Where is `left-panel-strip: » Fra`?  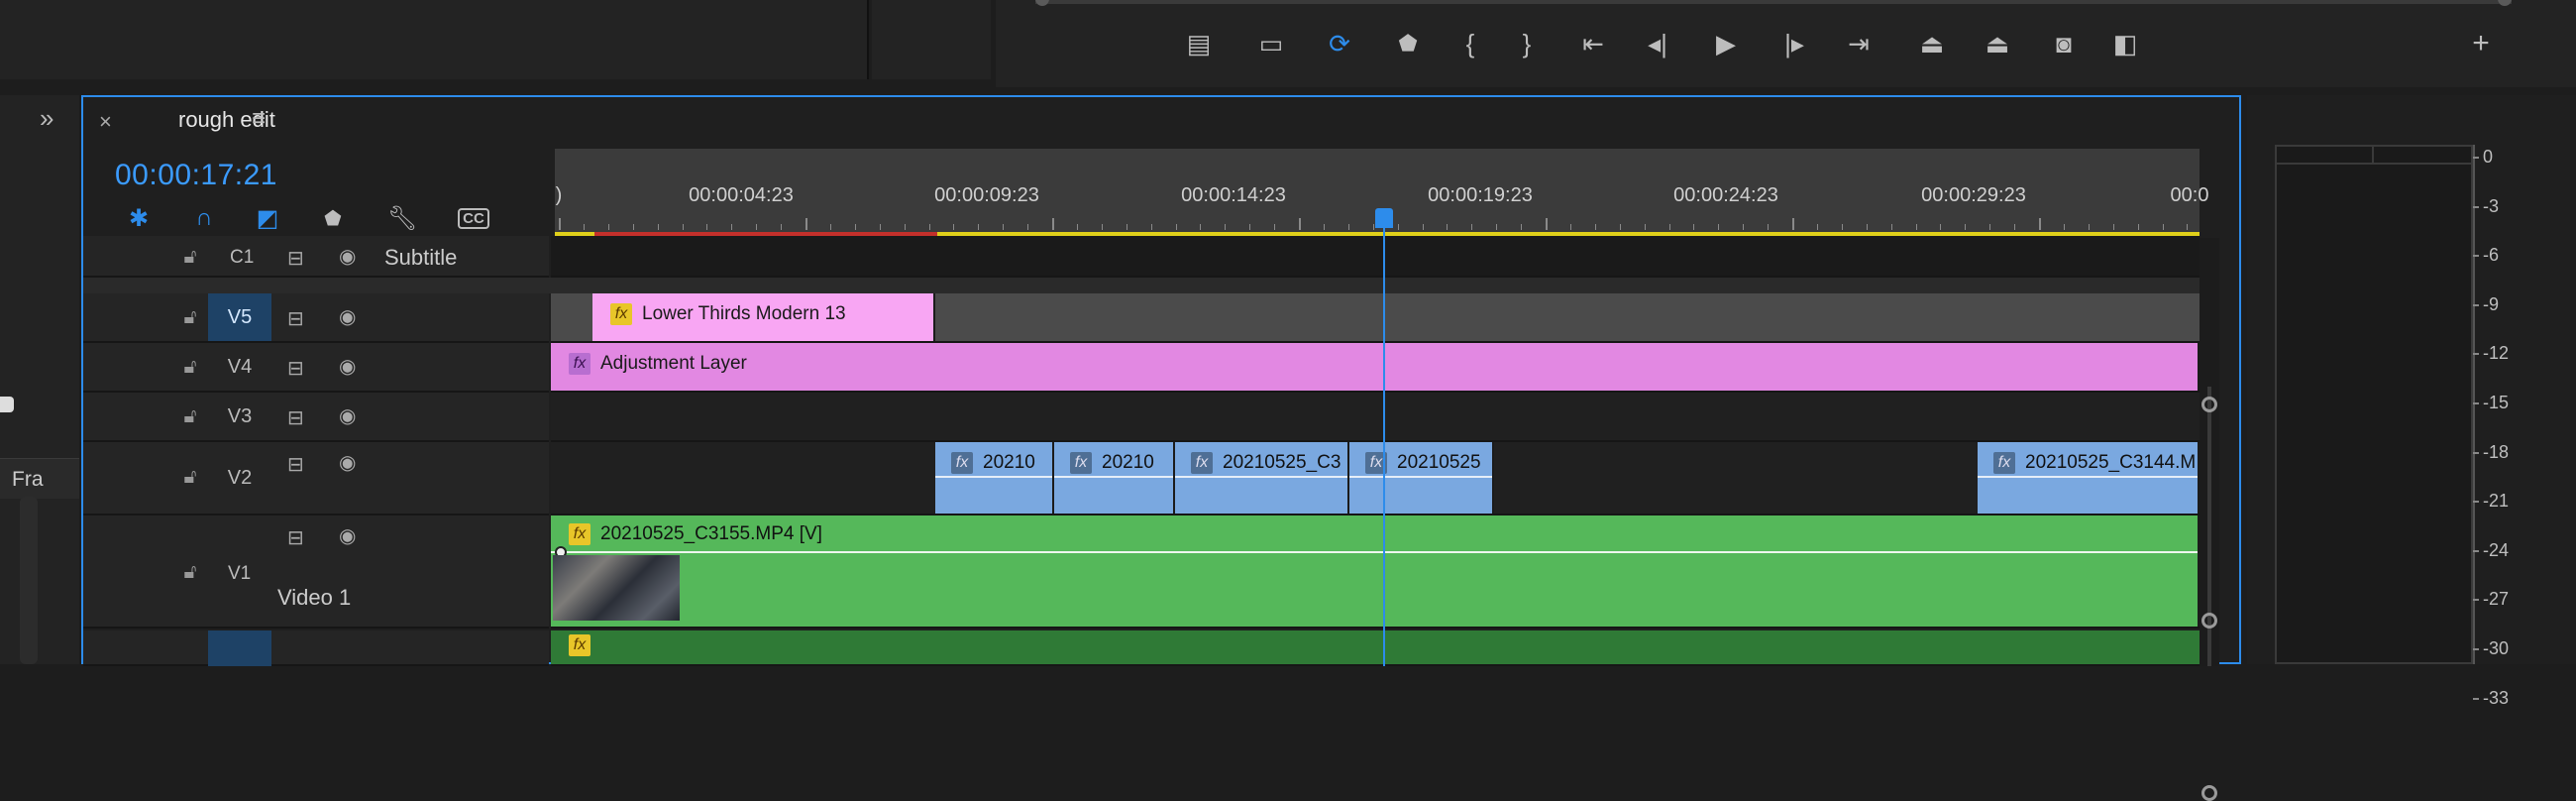
left-panel-strip: » Fra is located at coordinates (39, 379).